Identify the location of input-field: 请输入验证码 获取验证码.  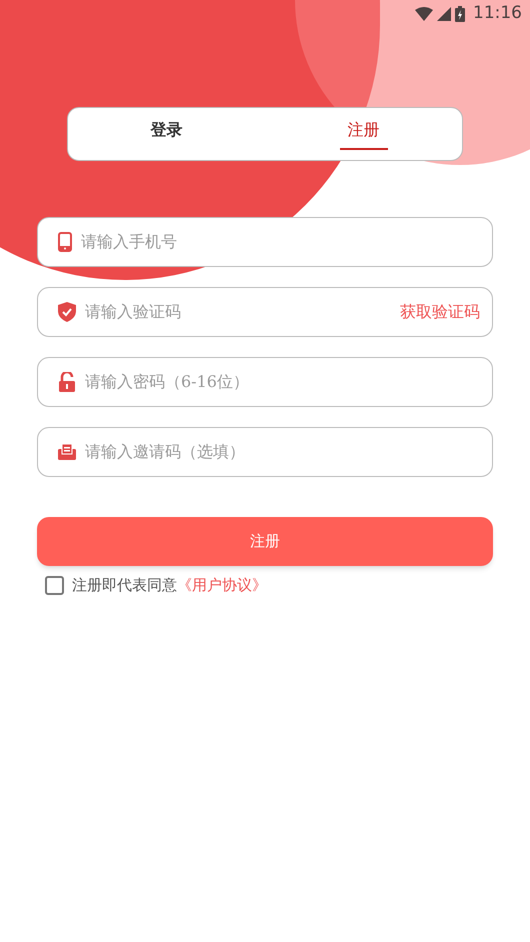
(265, 312).